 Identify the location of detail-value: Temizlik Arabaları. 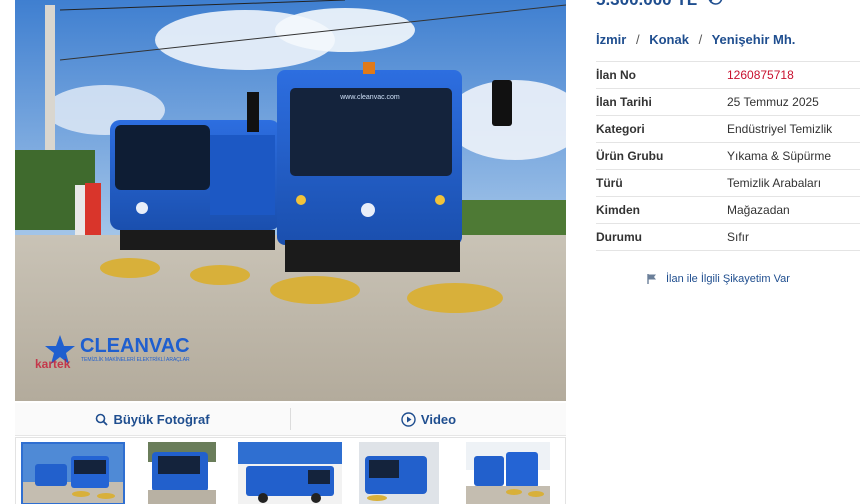
(774, 183).